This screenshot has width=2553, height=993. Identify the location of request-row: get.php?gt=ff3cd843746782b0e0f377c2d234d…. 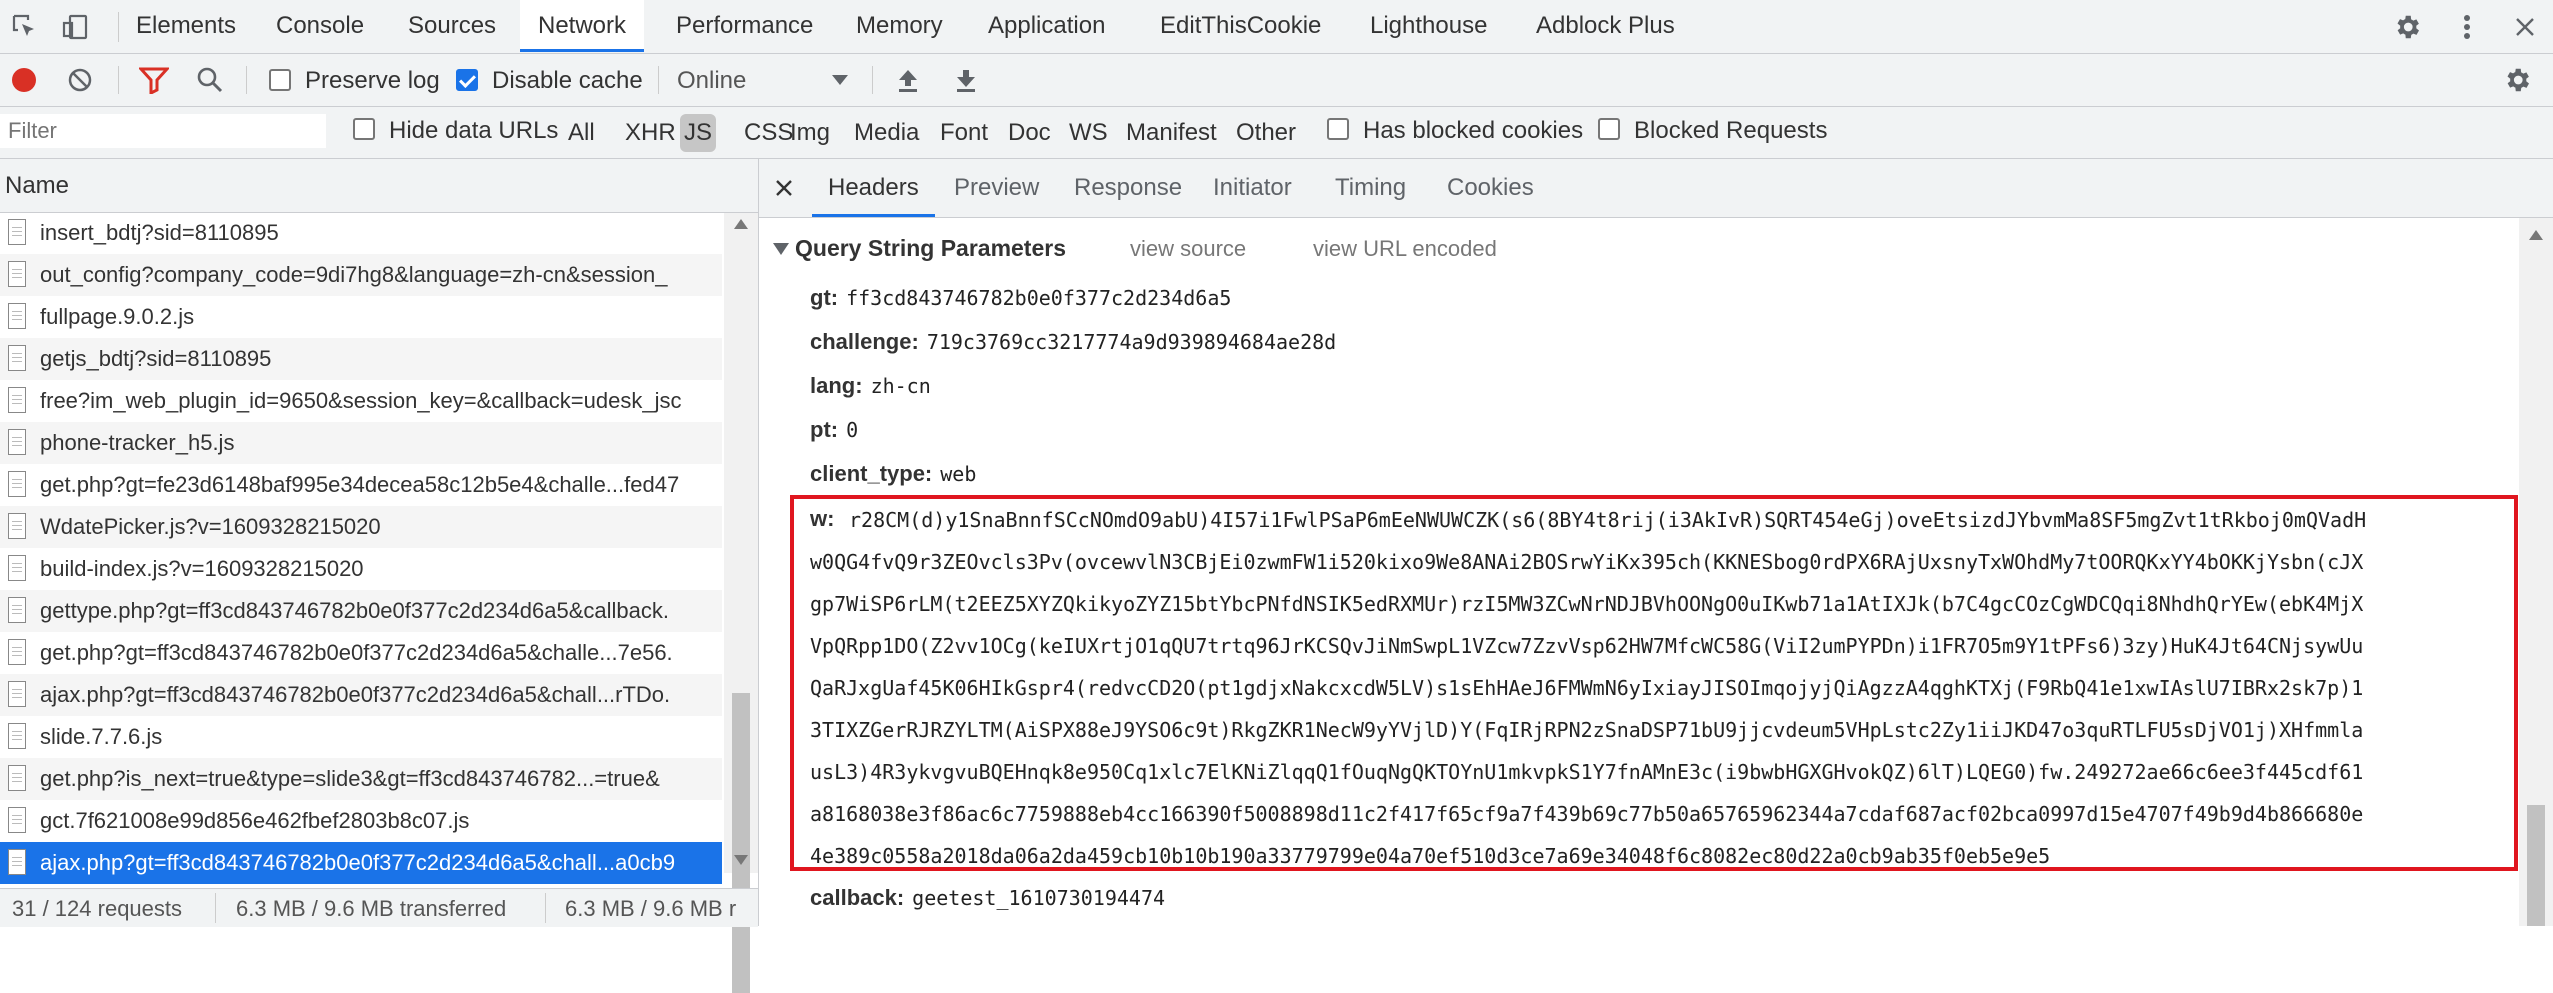
(361, 653).